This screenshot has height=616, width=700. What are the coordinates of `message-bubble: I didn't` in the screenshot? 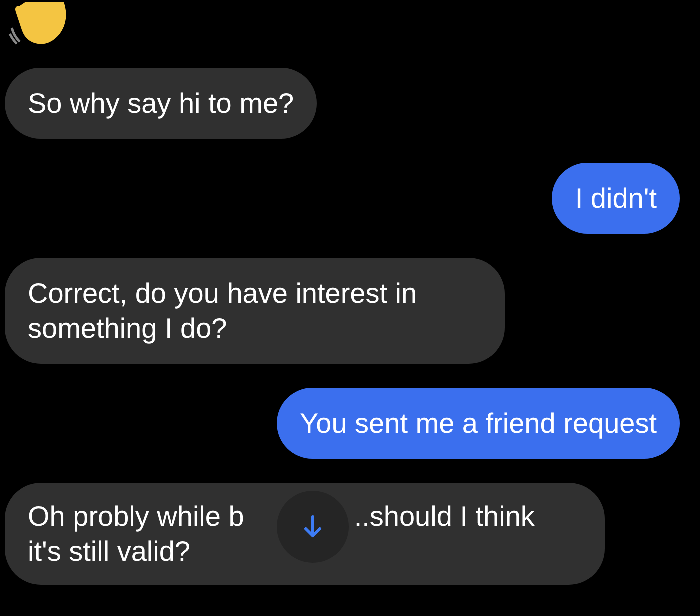 It's located at (616, 198).